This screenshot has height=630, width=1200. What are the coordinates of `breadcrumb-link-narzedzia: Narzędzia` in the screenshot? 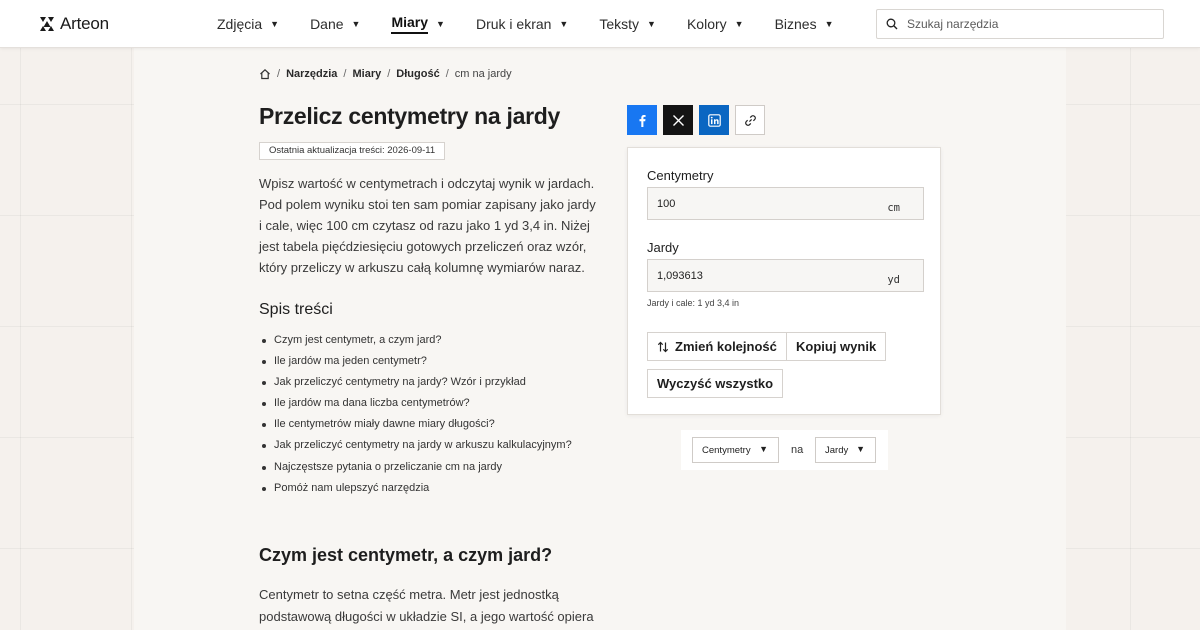 It's located at (311, 74).